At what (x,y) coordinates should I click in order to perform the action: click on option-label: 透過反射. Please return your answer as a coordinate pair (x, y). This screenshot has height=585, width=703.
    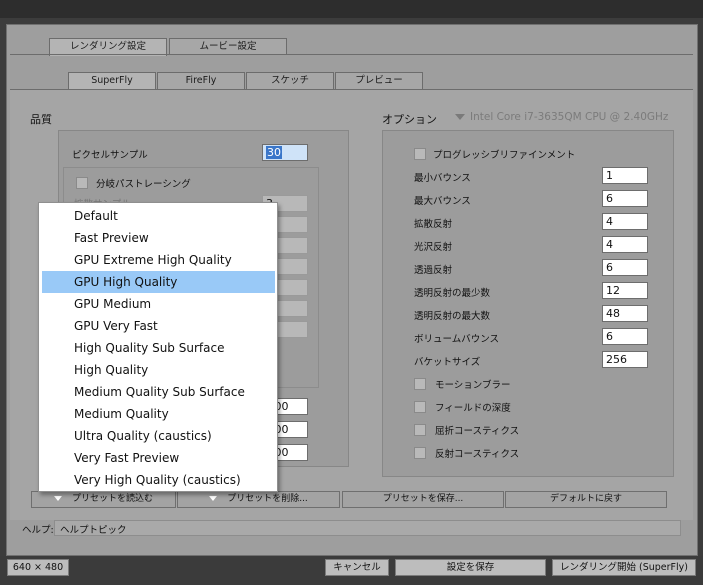
    Looking at the image, I should click on (433, 270).